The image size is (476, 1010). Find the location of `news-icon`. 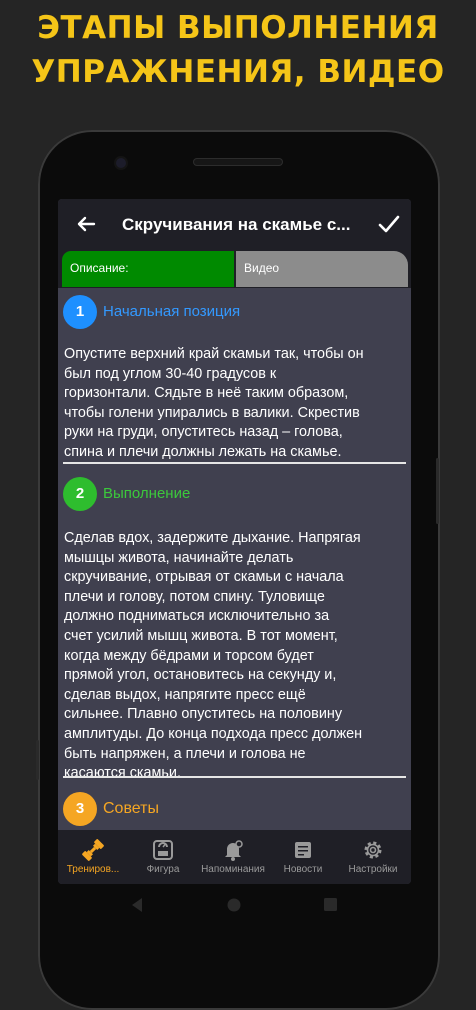

news-icon is located at coordinates (303, 850).